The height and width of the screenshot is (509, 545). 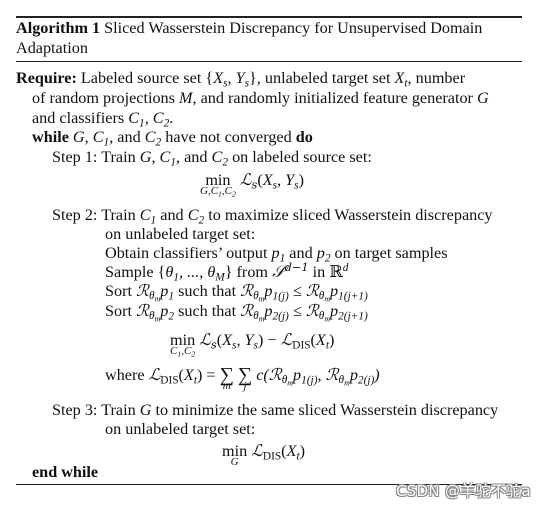 What do you see at coordinates (149, 119) in the screenshot?
I see `math-C1-C2: C1, C2` at bounding box center [149, 119].